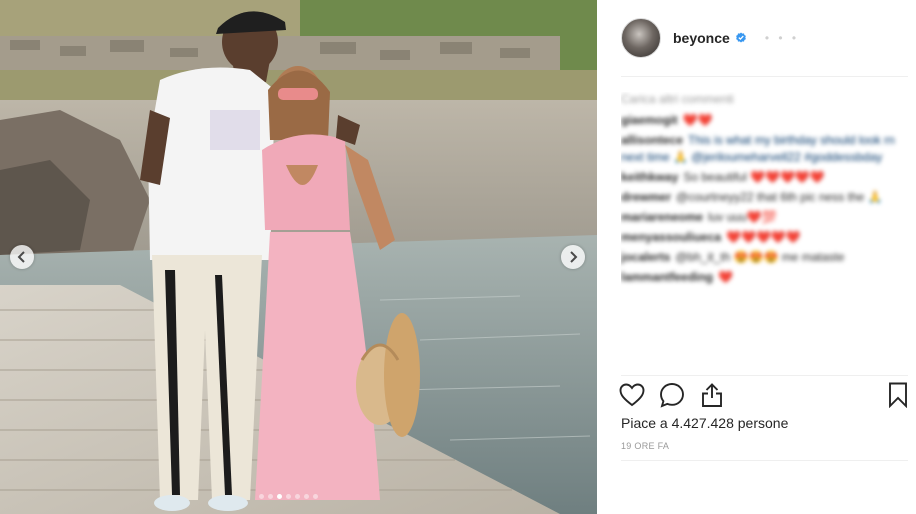  Describe the element at coordinates (671, 237) in the screenshot. I see `comment-username: menyassouliueca` at that location.